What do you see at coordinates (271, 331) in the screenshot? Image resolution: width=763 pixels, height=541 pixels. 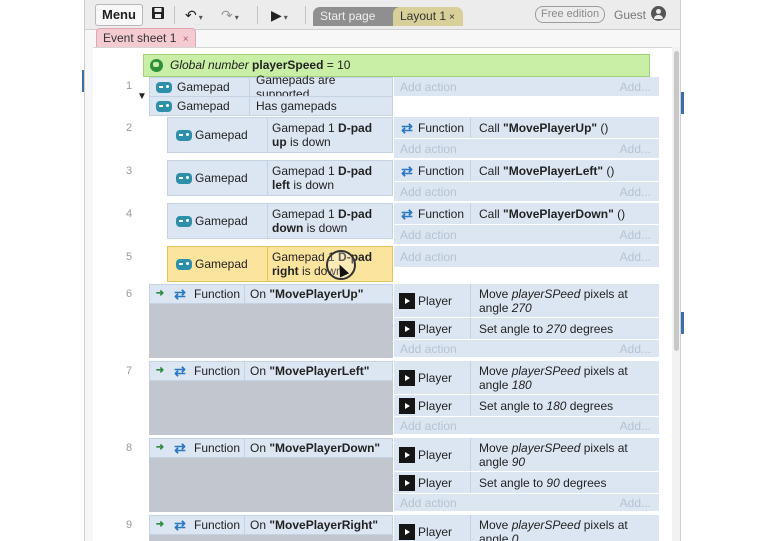 I see `function-body` at bounding box center [271, 331].